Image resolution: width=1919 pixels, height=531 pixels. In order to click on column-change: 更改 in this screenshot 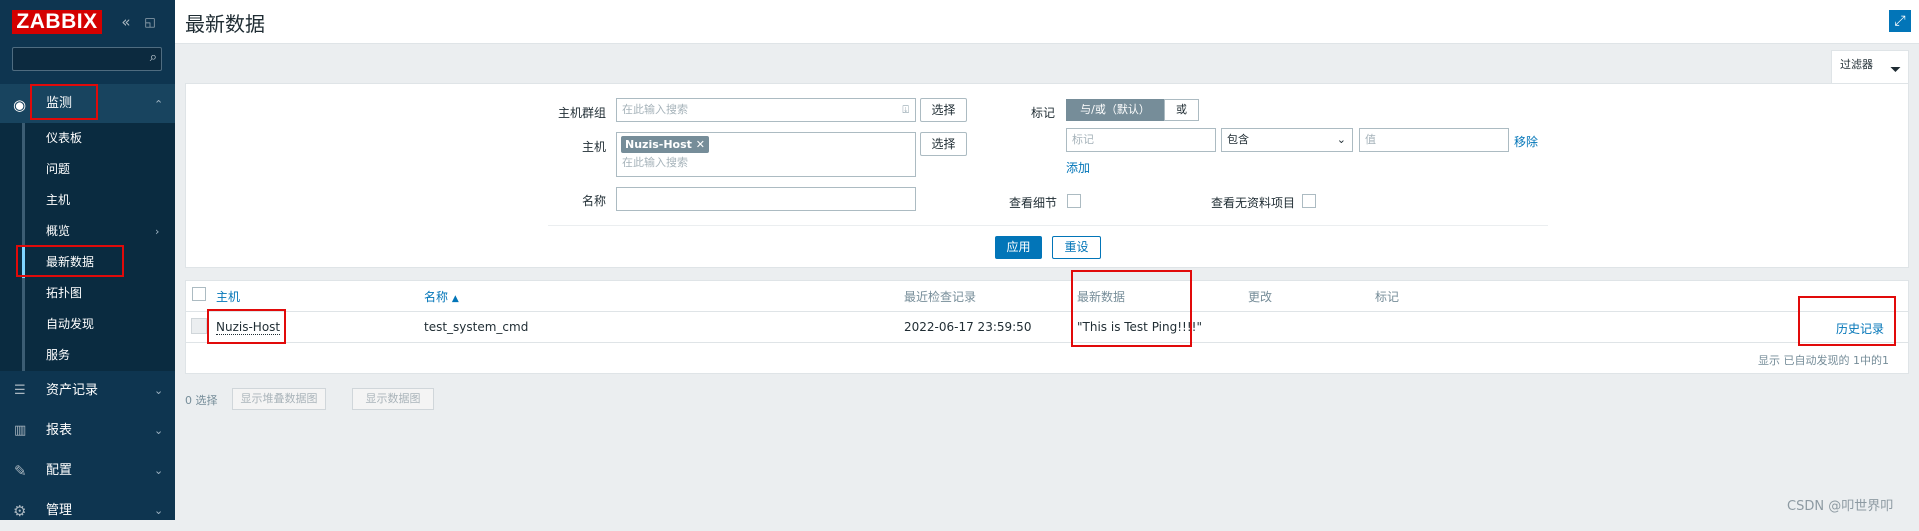, I will do `click(1260, 297)`.